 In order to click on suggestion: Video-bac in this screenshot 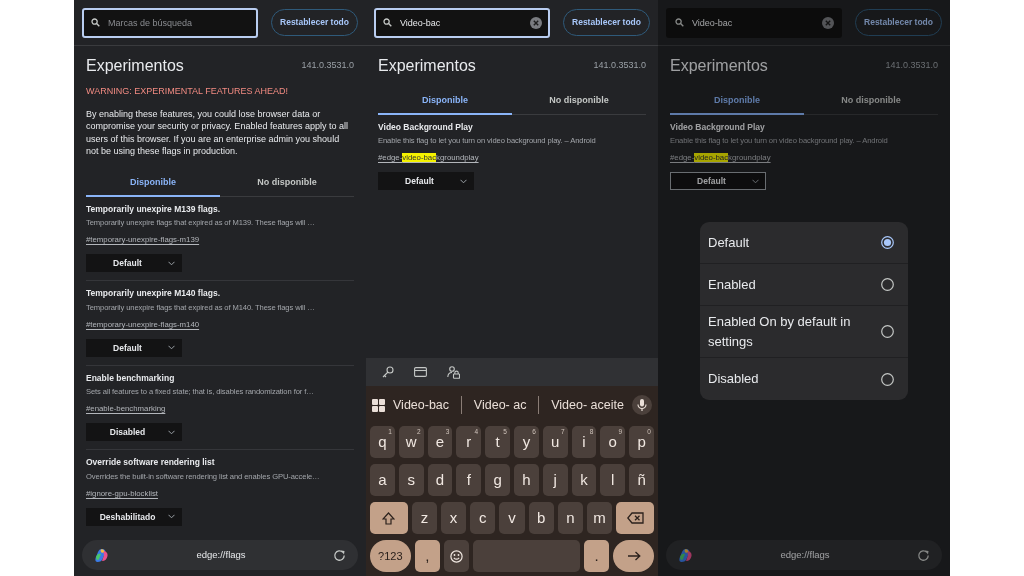, I will do `click(421, 405)`.